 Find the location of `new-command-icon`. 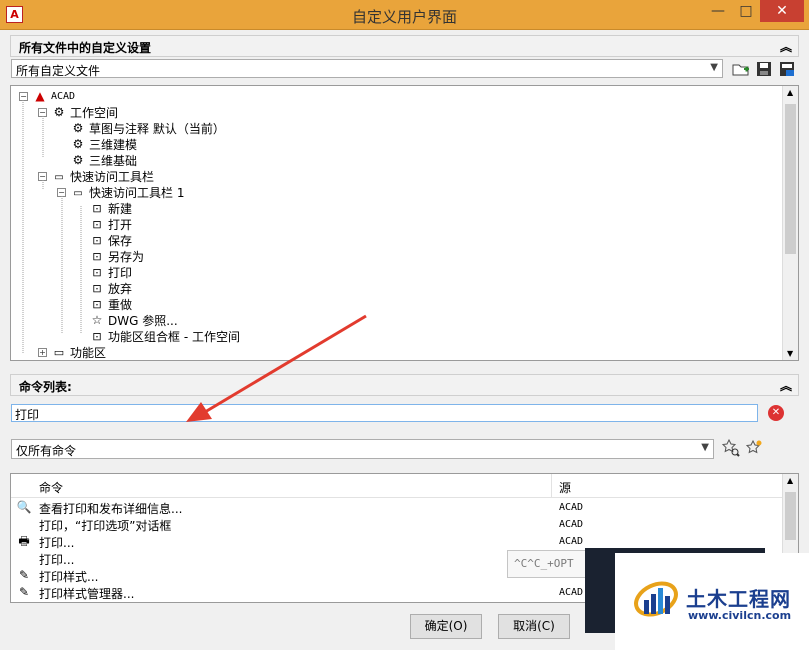

new-command-icon is located at coordinates (754, 448).